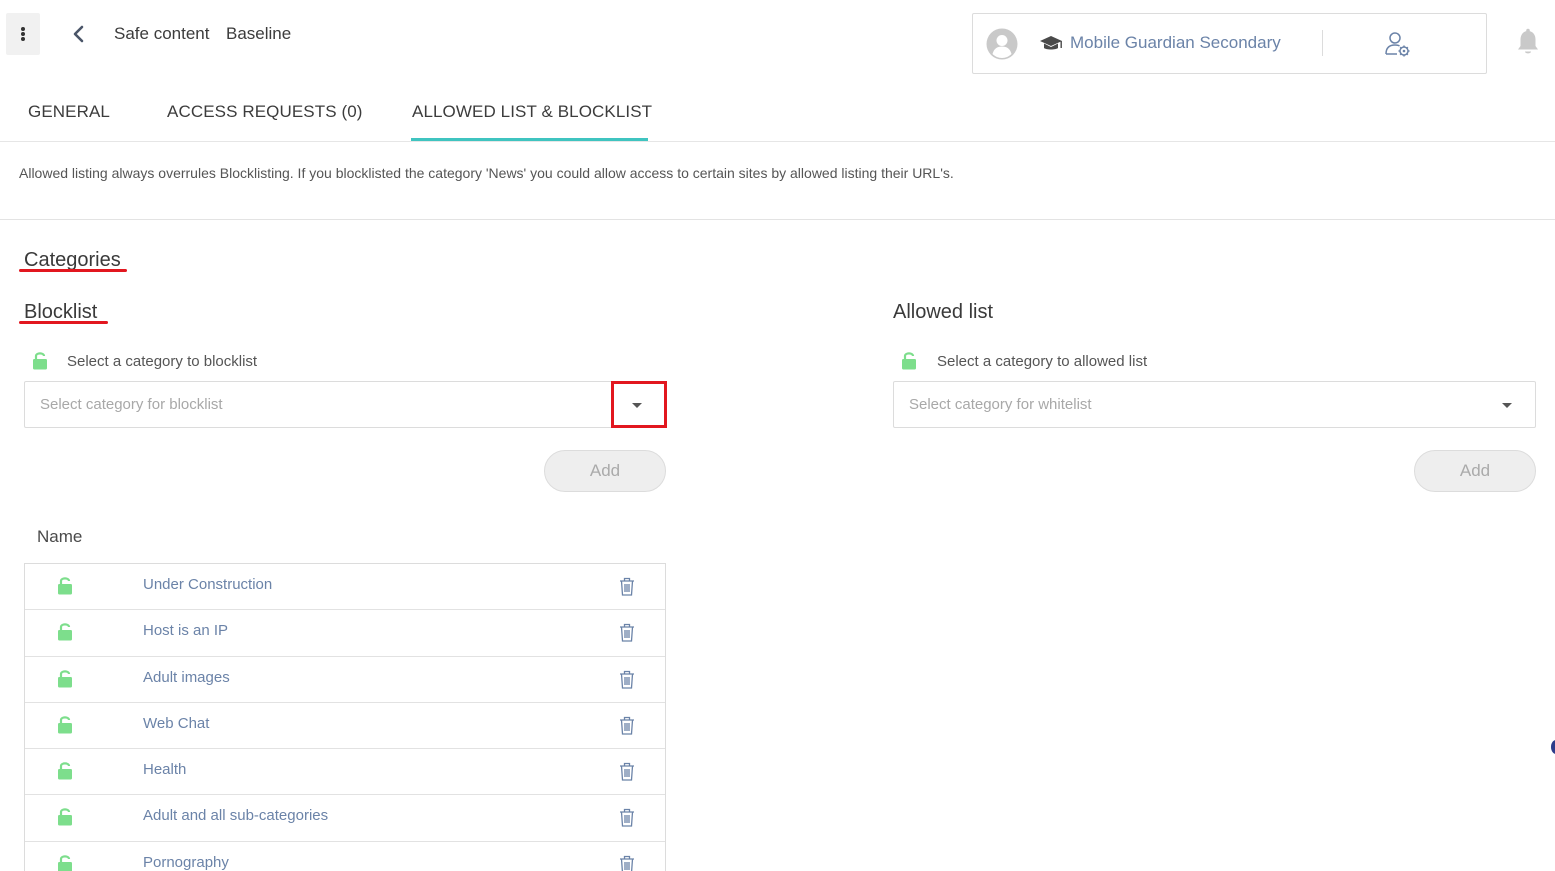  What do you see at coordinates (185, 630) in the screenshot?
I see `category-name: Host is an IP` at bounding box center [185, 630].